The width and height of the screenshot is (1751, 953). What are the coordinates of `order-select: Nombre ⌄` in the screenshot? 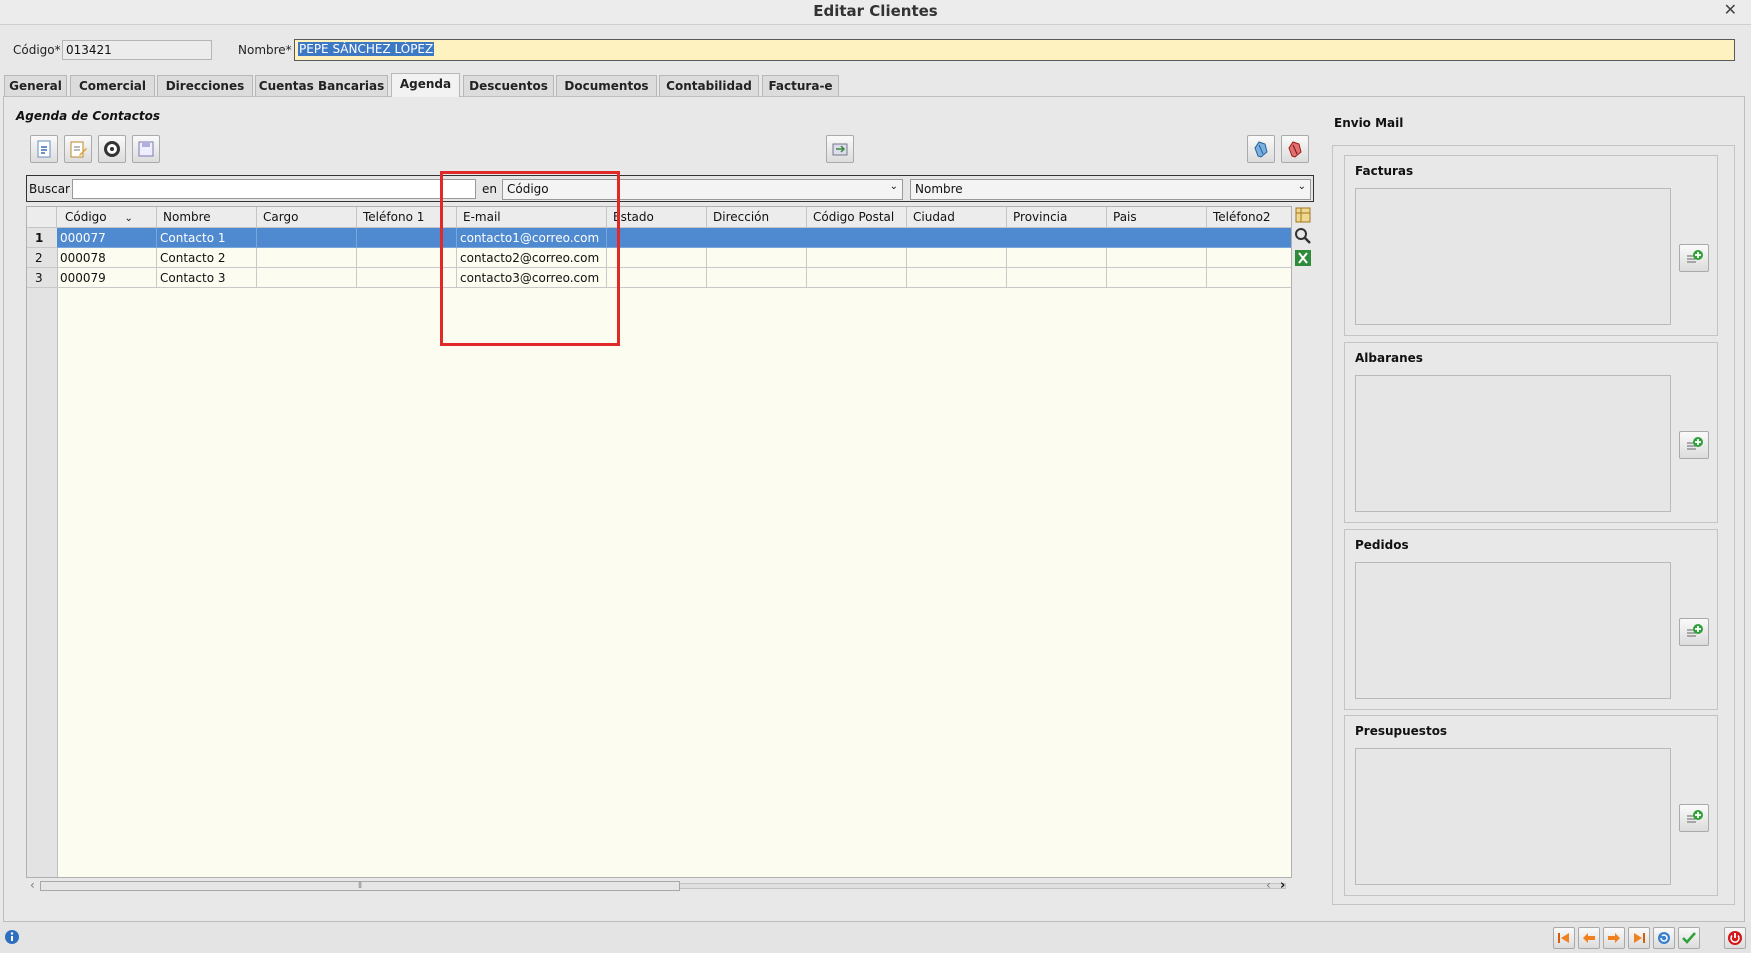 It's located at (1110, 189).